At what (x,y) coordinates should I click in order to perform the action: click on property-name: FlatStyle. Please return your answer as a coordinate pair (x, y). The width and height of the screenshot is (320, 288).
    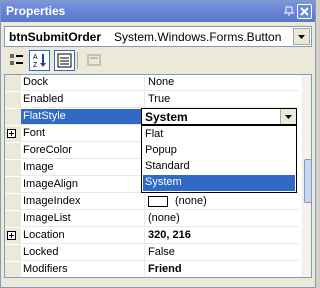
    Looking at the image, I should click on (44, 116).